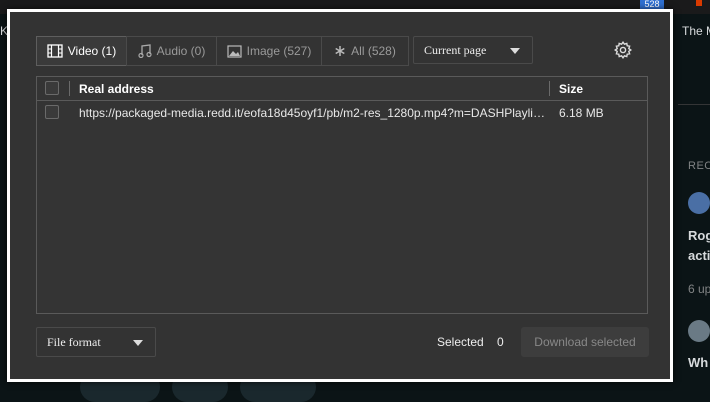  What do you see at coordinates (581, 113) in the screenshot?
I see `media-size: 6.18 MB` at bounding box center [581, 113].